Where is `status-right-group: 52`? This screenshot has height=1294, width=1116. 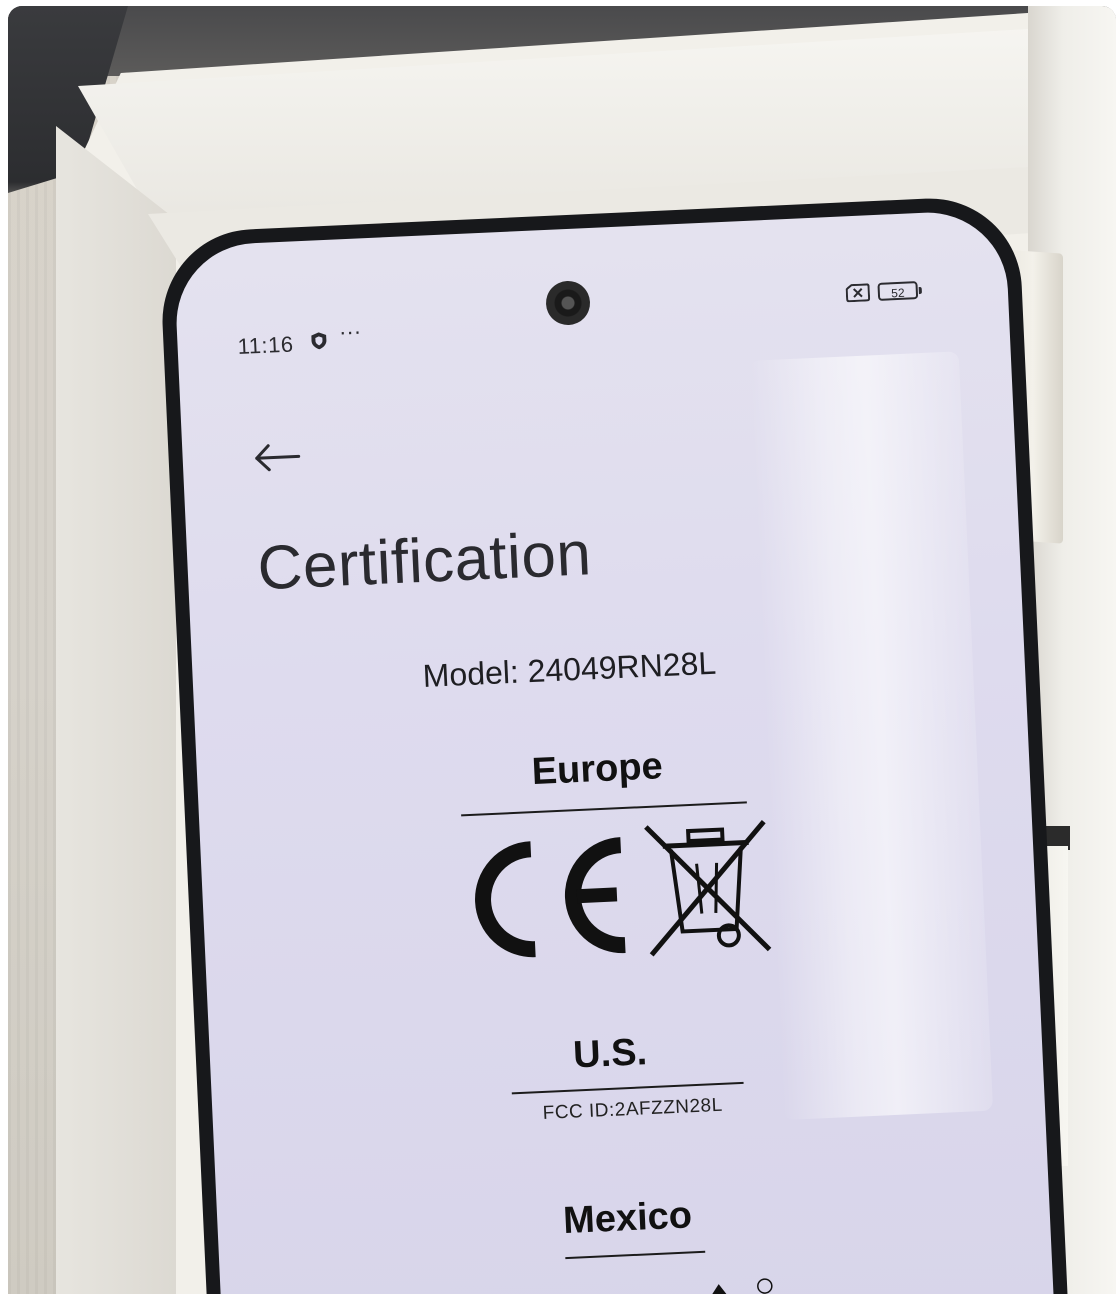 status-right-group: 52 is located at coordinates (882, 292).